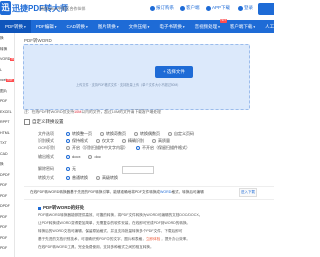  What do you see at coordinates (153, 239) in the screenshot?
I see `inline-link: 立即体验` at bounding box center [153, 239].